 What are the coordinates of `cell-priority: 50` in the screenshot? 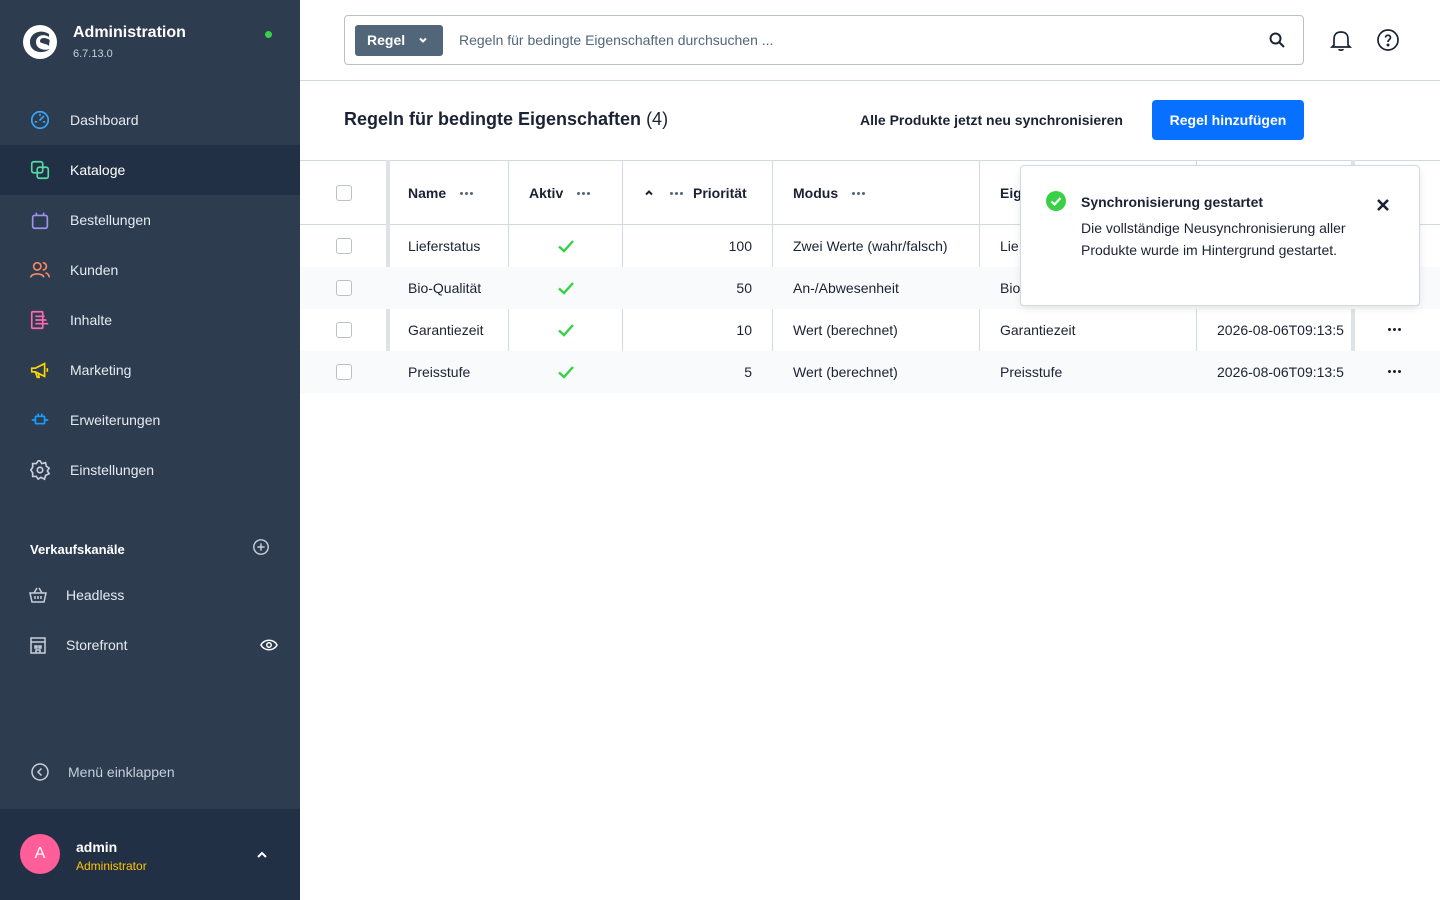 It's located at (744, 288).